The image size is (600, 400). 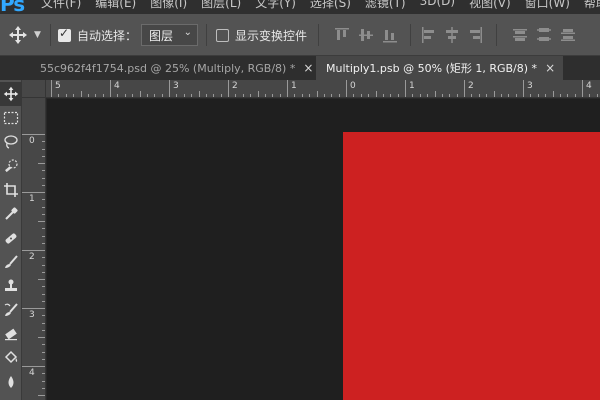 I want to click on align-vertical-centers-button, so click(x=366, y=35).